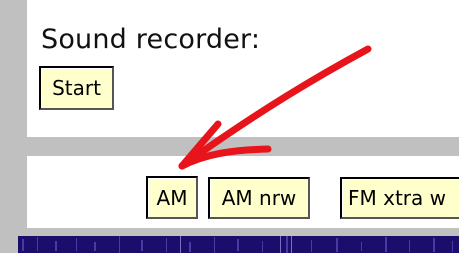 The image size is (459, 253). What do you see at coordinates (172, 197) in the screenshot?
I see `am-mode-button: AM` at bounding box center [172, 197].